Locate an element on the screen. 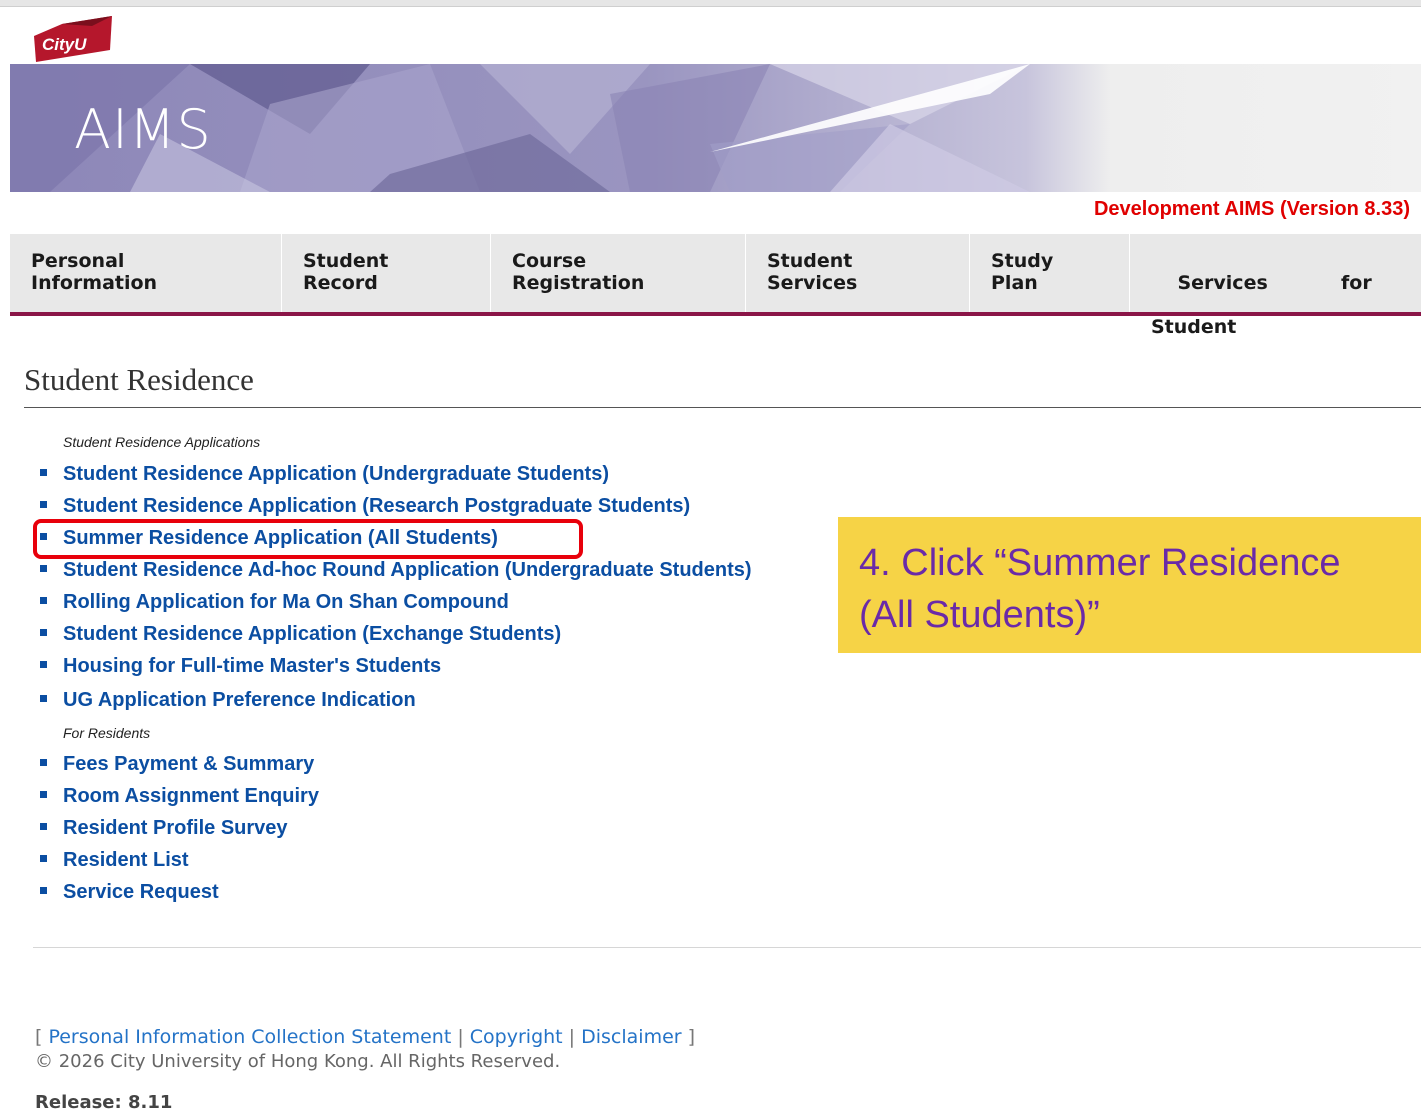 This screenshot has height=1113, width=1421. nav-course-registration: Course Registration is located at coordinates (618, 273).